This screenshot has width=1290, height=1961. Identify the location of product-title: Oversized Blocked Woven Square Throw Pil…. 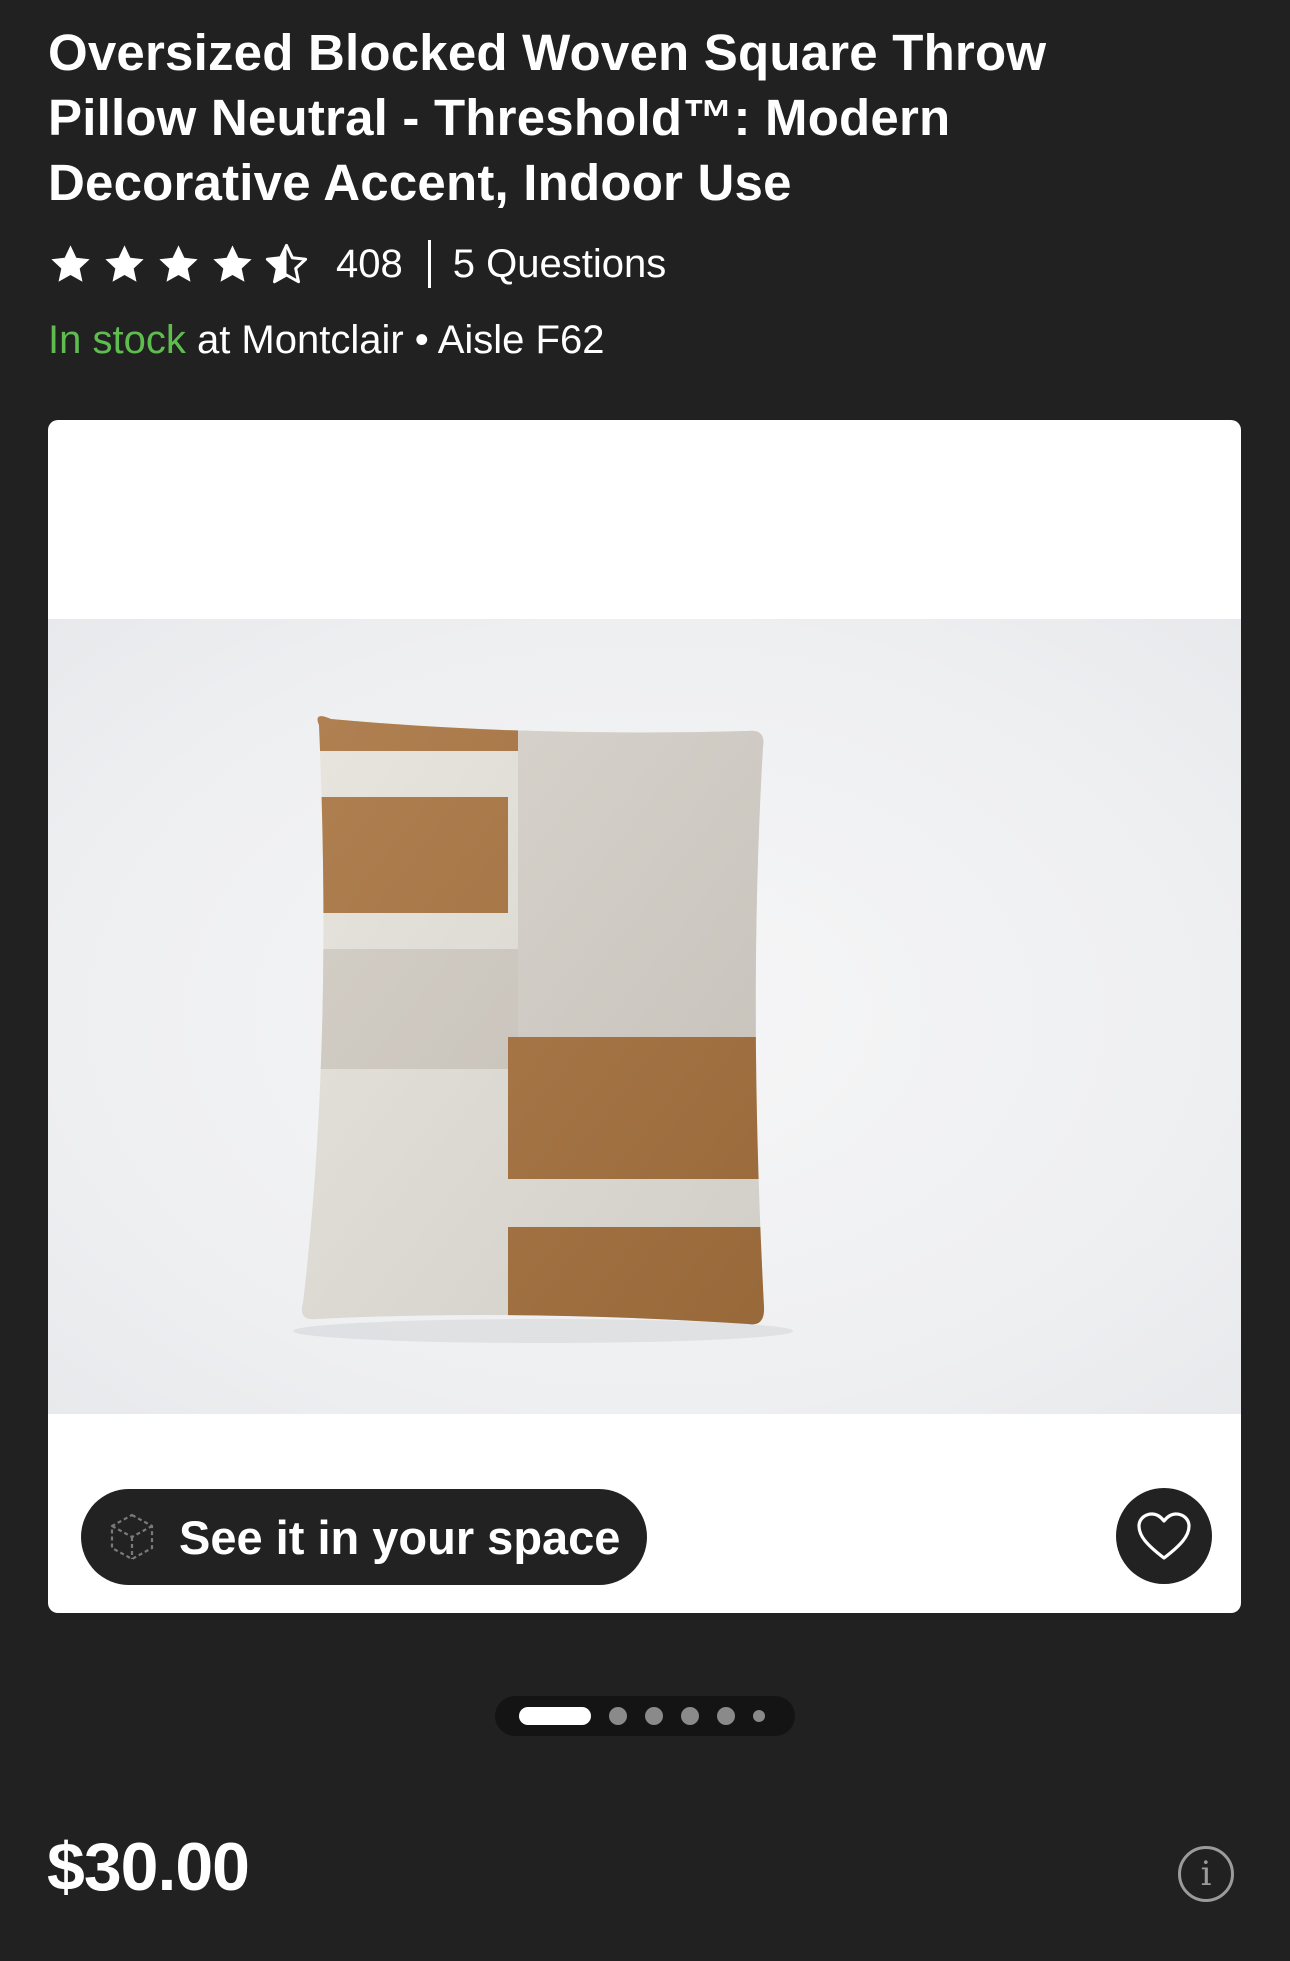
(547, 117).